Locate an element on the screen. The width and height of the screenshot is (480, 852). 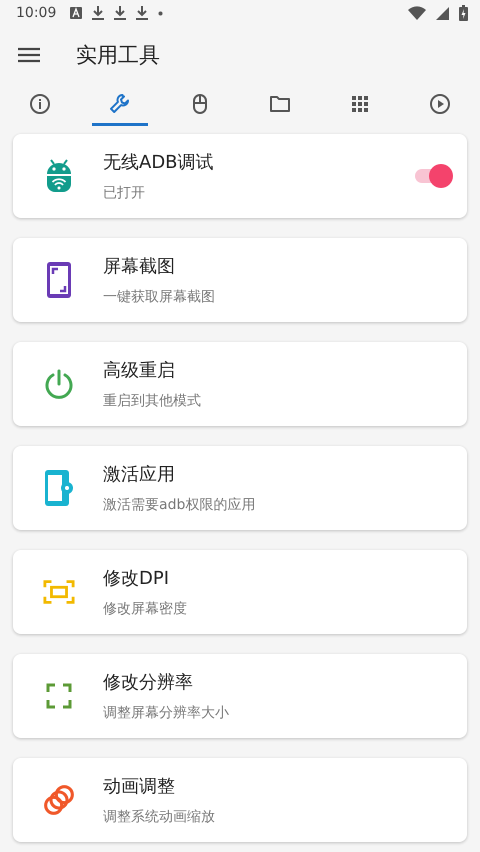
screen-size-icon is located at coordinates (59, 592).